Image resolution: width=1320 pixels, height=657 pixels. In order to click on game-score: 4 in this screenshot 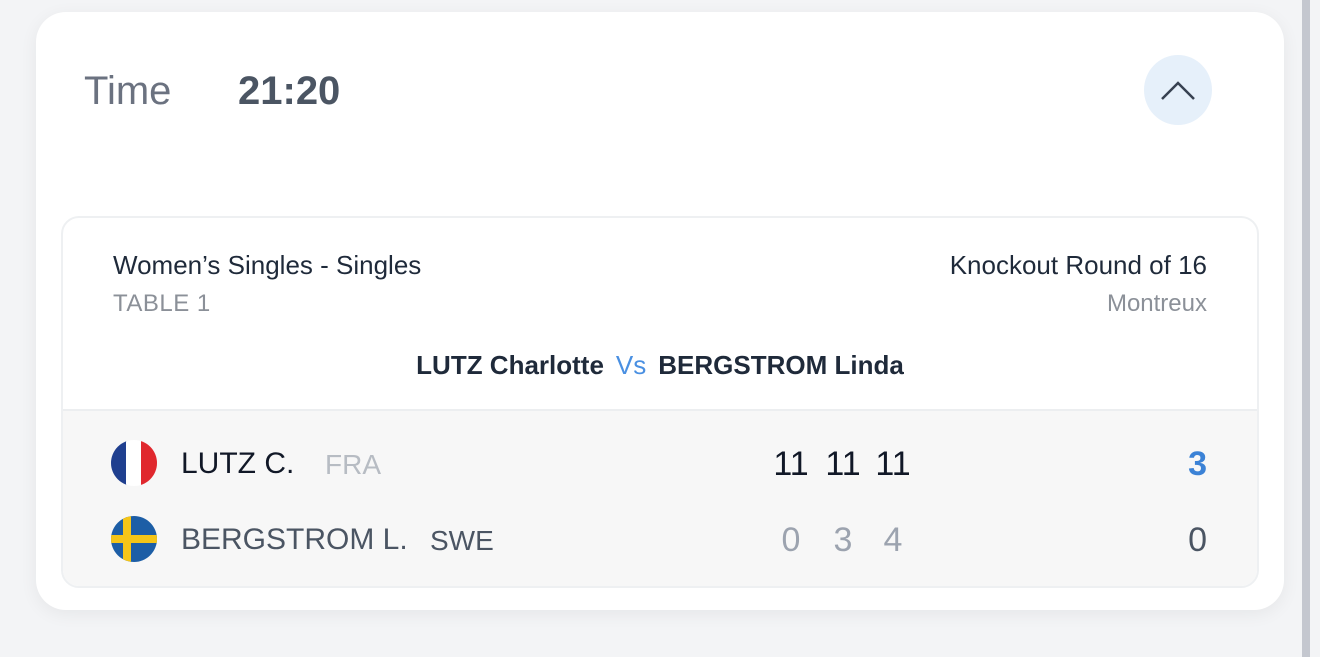, I will do `click(893, 540)`.